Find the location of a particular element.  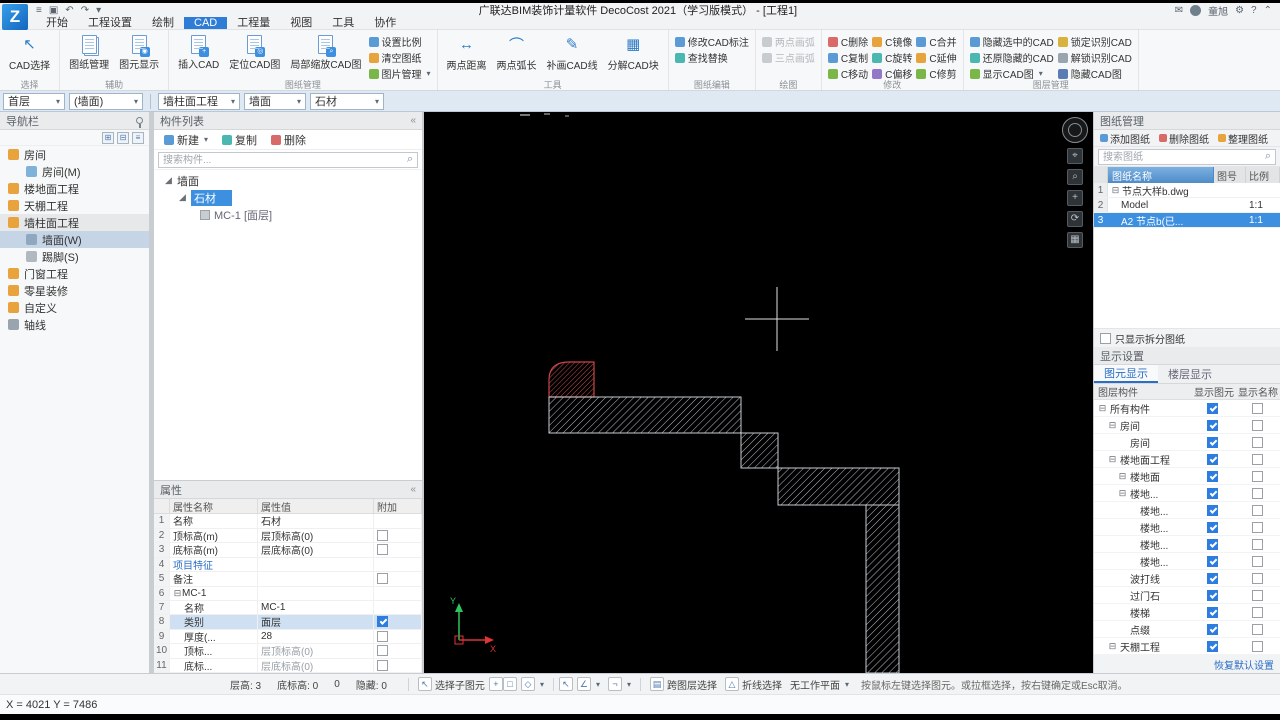

tree-node-stone: ◢ 石材 is located at coordinates (288, 197).